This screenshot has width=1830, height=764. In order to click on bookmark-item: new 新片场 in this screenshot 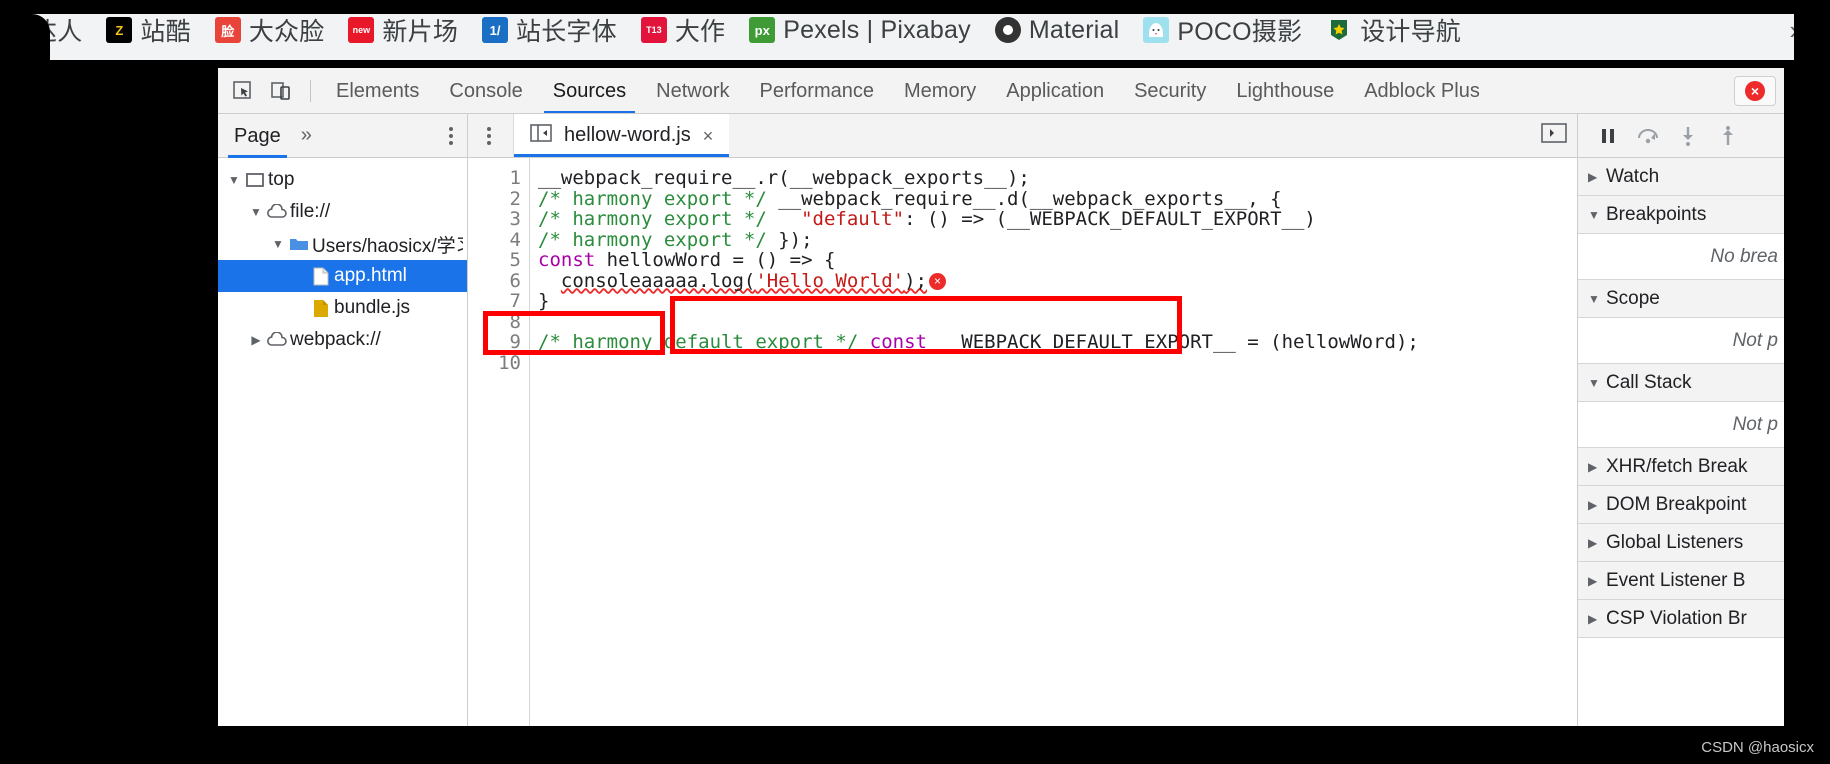, I will do `click(403, 30)`.